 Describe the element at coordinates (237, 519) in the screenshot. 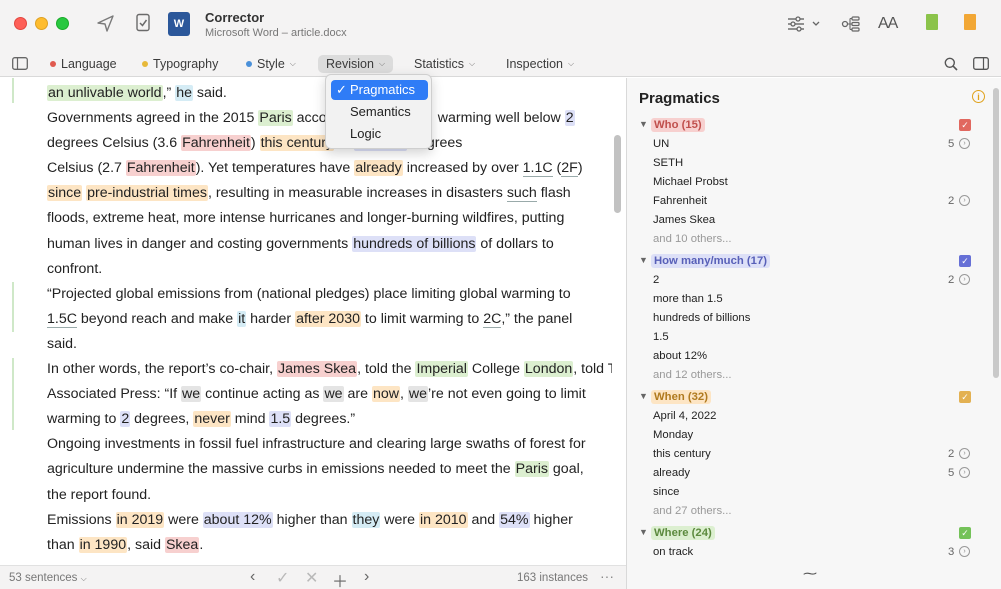

I see `highlight-b: about 12%` at that location.